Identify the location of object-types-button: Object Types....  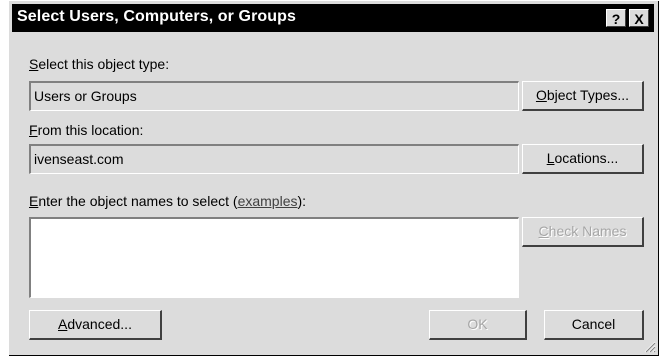
(583, 96).